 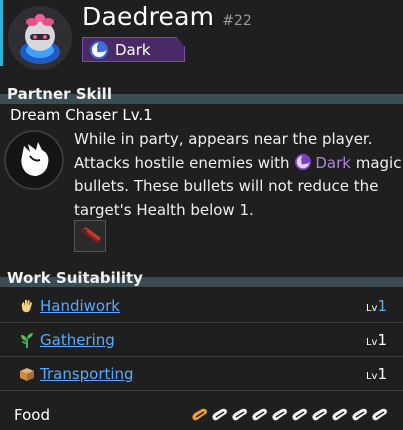 What do you see at coordinates (80, 306) in the screenshot?
I see `work-link-handiwork: Handiwork` at bounding box center [80, 306].